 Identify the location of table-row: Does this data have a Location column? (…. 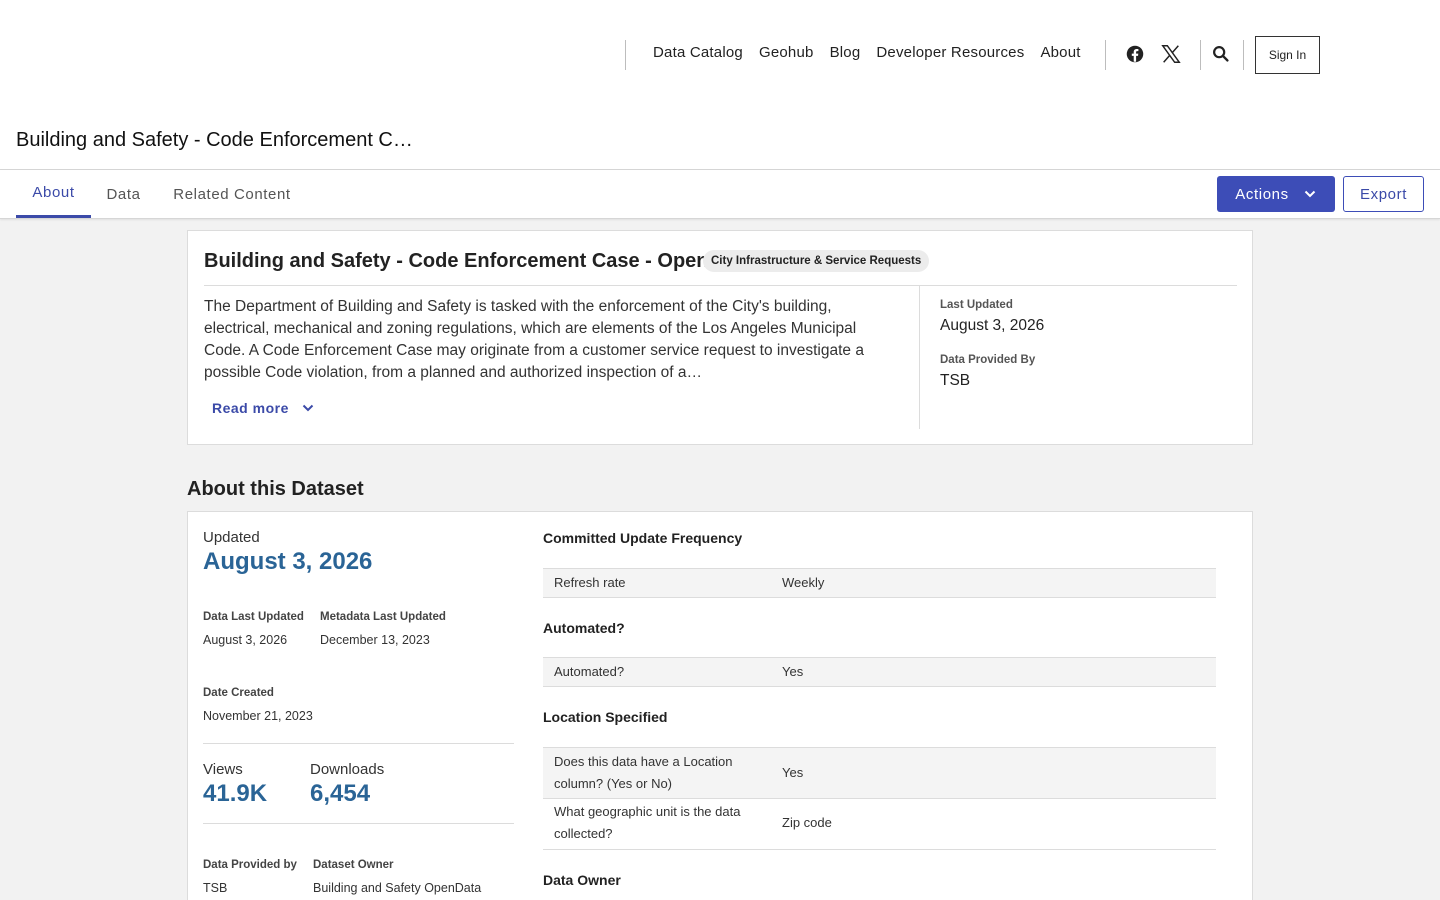
(879, 773).